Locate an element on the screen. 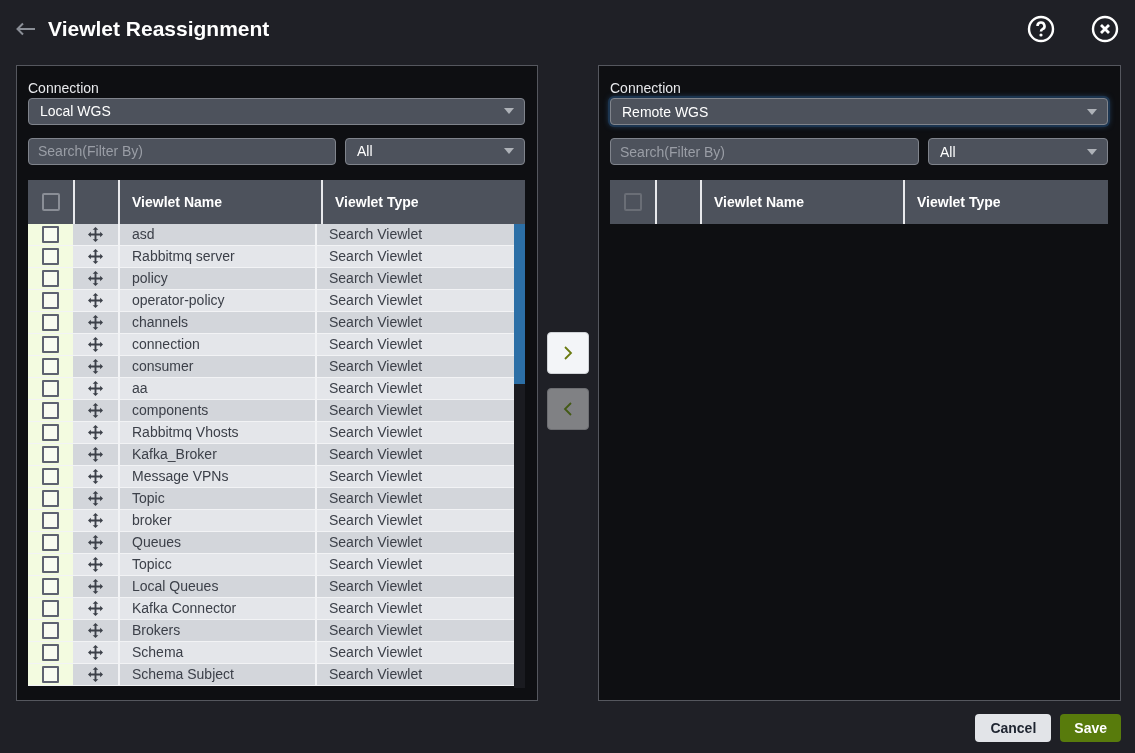 This screenshot has height=753, width=1135. table-row: channels Search Viewlet is located at coordinates (271, 322).